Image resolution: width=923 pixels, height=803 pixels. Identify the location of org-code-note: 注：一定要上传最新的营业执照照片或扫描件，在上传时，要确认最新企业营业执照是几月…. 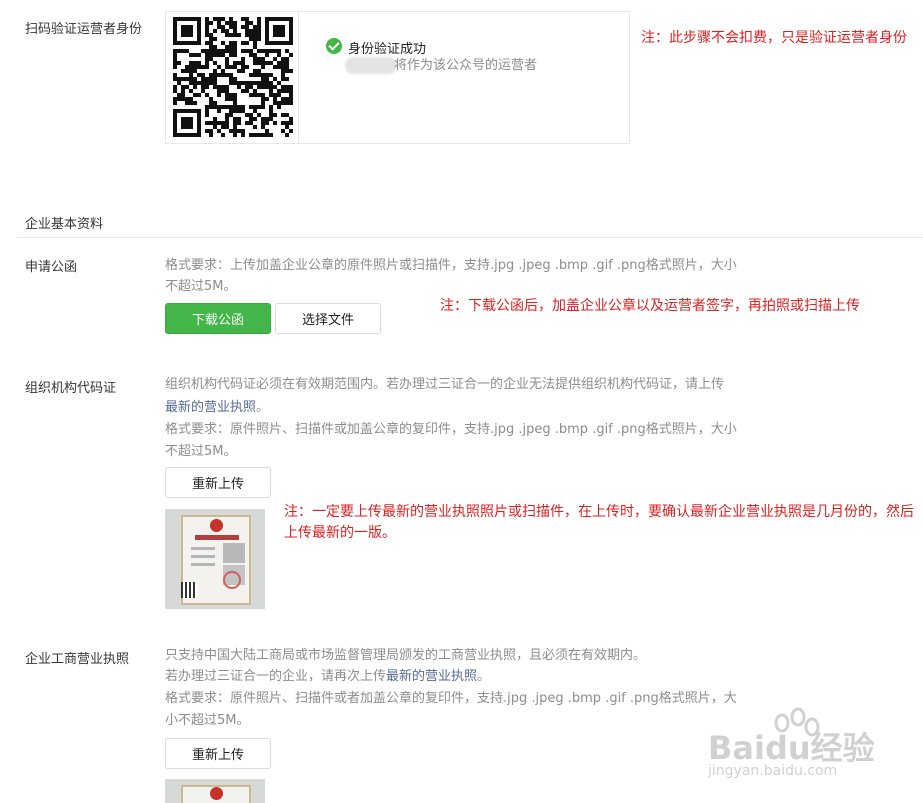
(599, 522).